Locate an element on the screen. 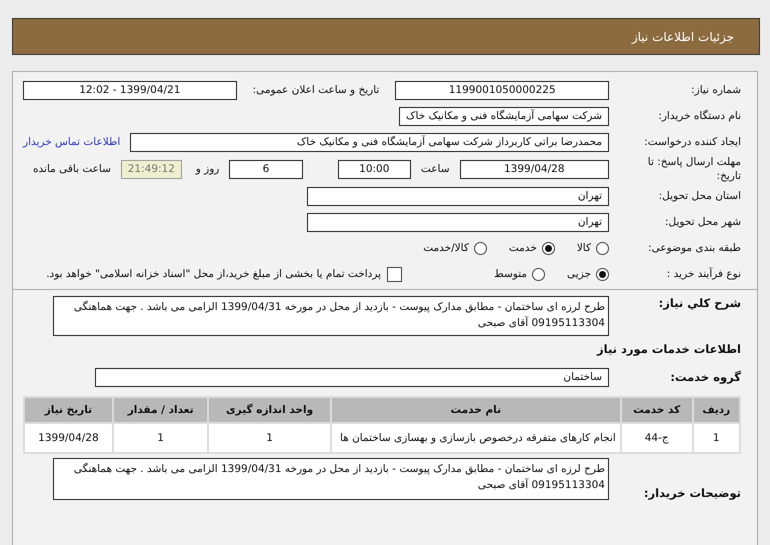 The width and height of the screenshot is (770, 545). field-label: توضیحات خریدار: is located at coordinates (691, 493).